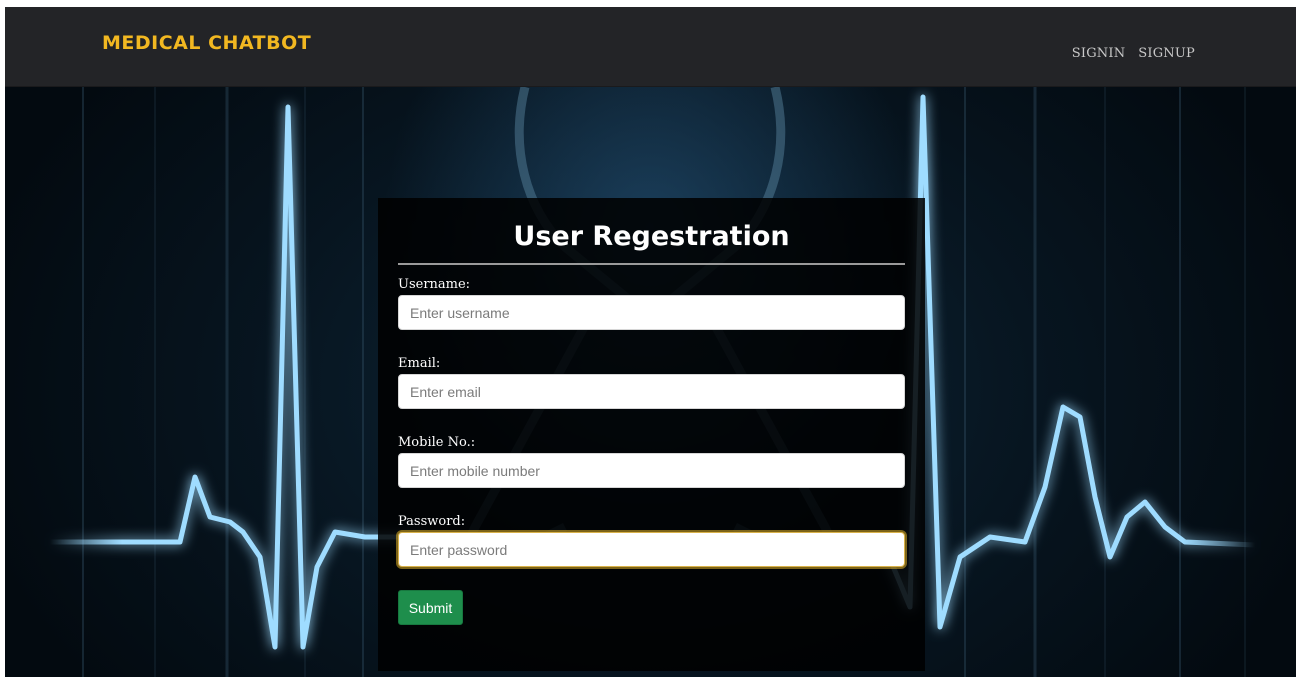 This screenshot has width=1298, height=677. I want to click on navbar: MEDICAL CHATBOT SIGNIN SIGNUP, so click(650, 47).